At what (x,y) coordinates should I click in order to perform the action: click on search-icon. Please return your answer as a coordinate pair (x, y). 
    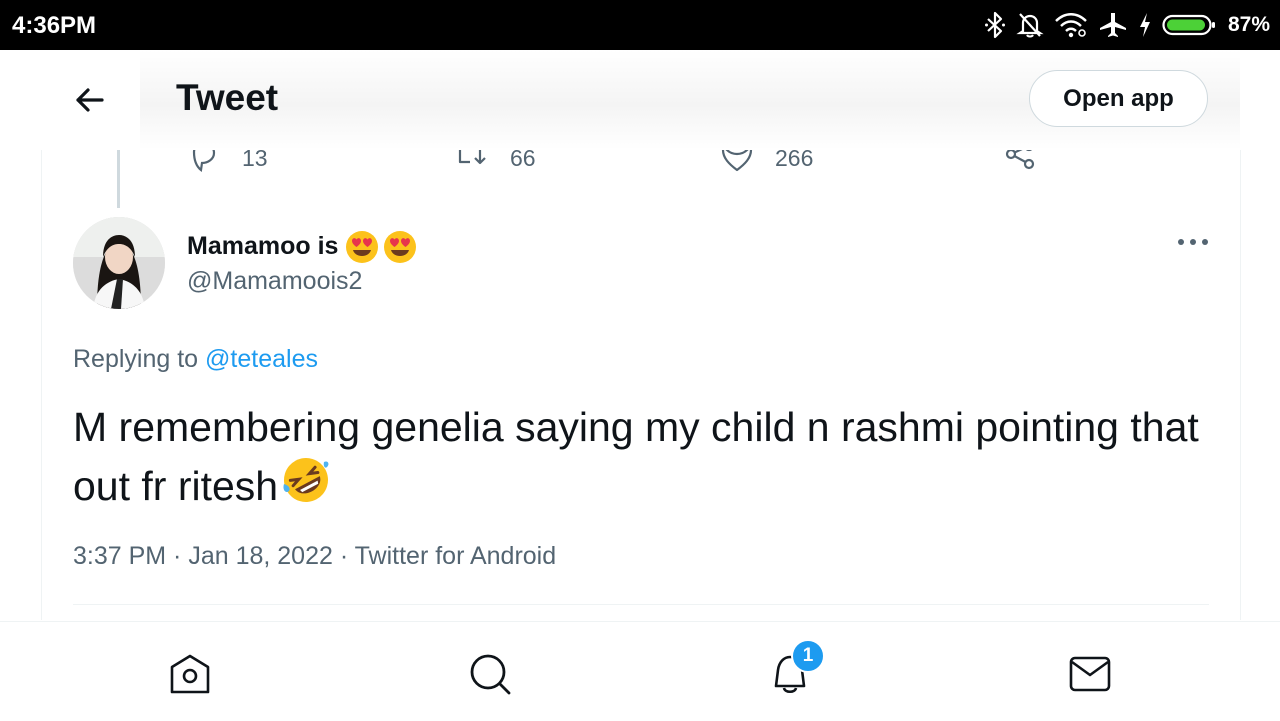
    Looking at the image, I should click on (490, 674).